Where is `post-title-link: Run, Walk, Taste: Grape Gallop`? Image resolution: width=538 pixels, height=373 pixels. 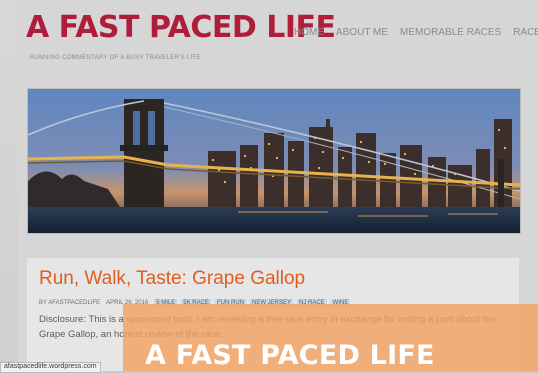 post-title-link: Run, Walk, Taste: Grape Gallop is located at coordinates (172, 279).